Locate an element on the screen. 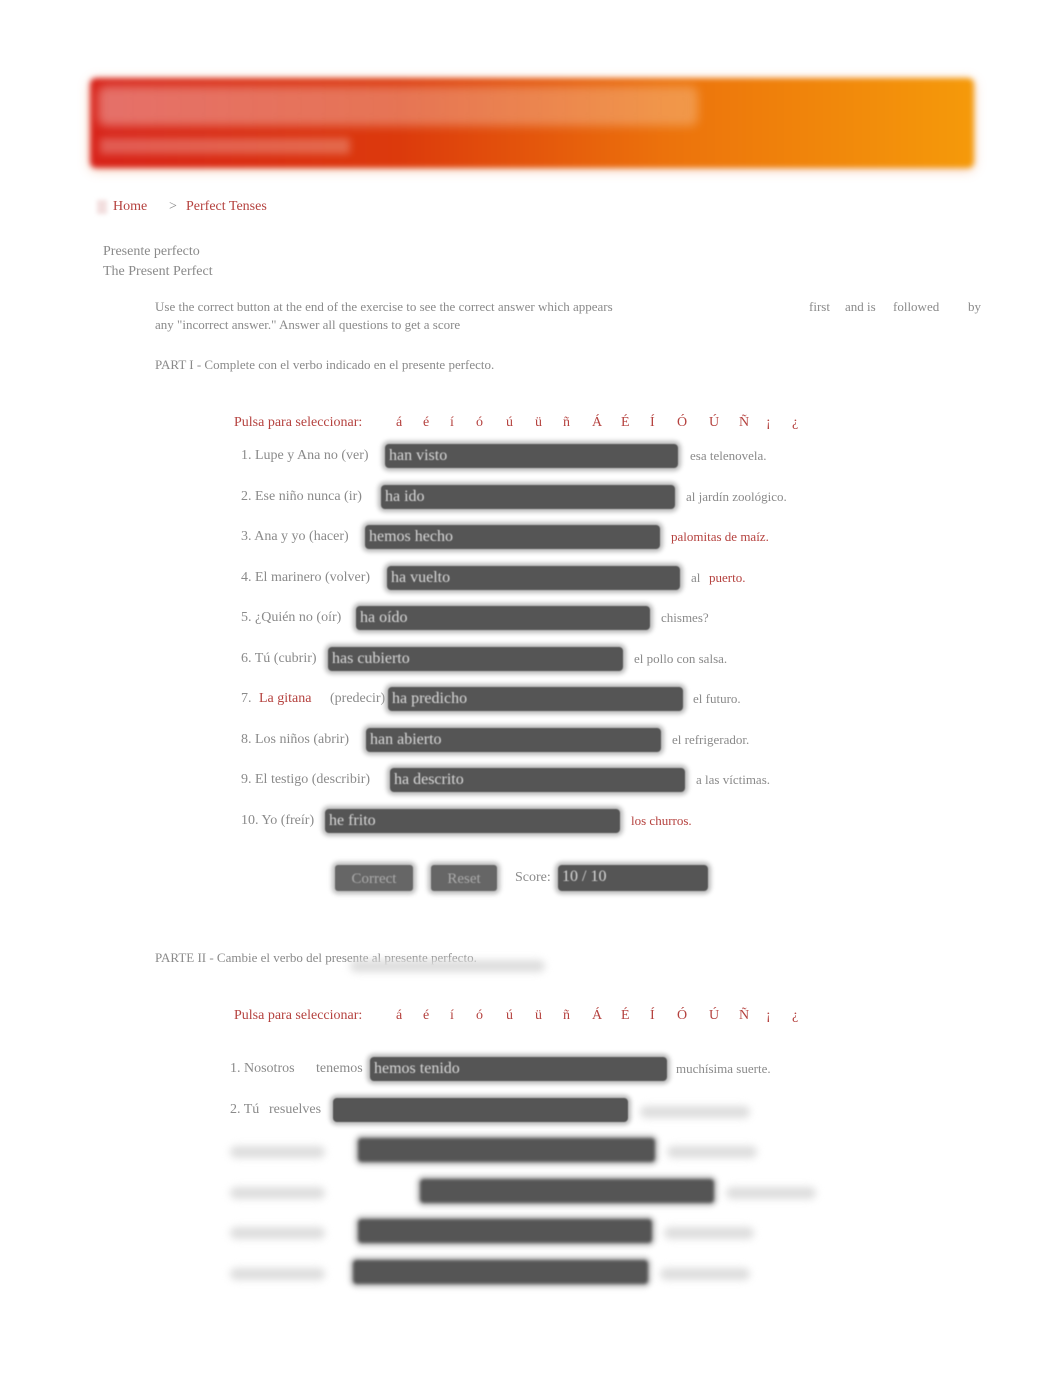  answer-input: ha predicho is located at coordinates (535, 699).